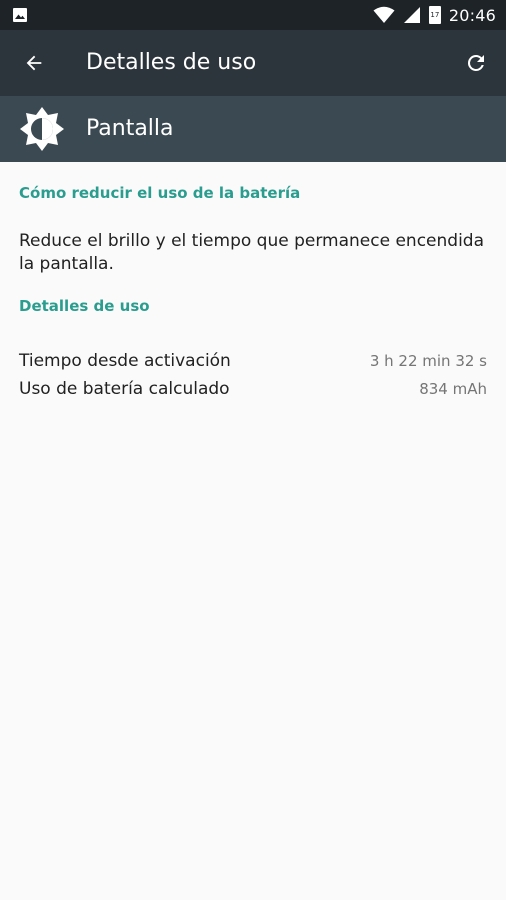 This screenshot has height=900, width=506. I want to click on image-icon, so click(20, 15).